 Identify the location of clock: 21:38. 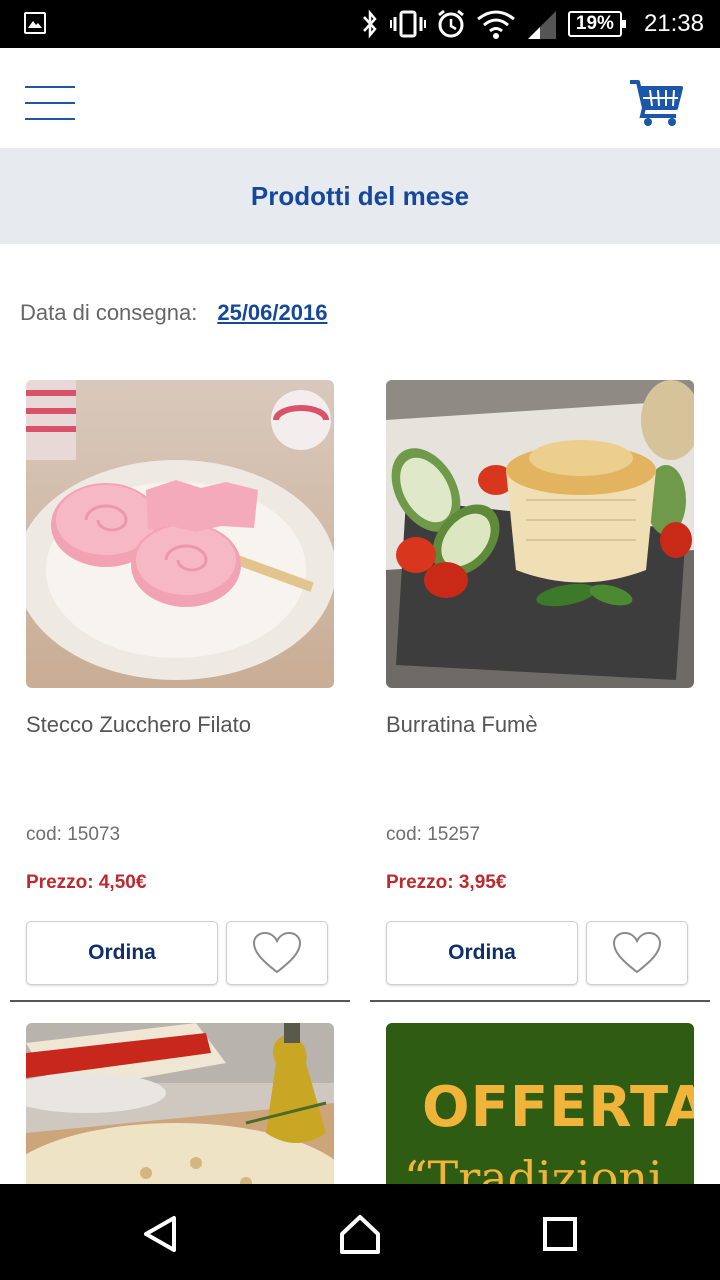
(673, 23).